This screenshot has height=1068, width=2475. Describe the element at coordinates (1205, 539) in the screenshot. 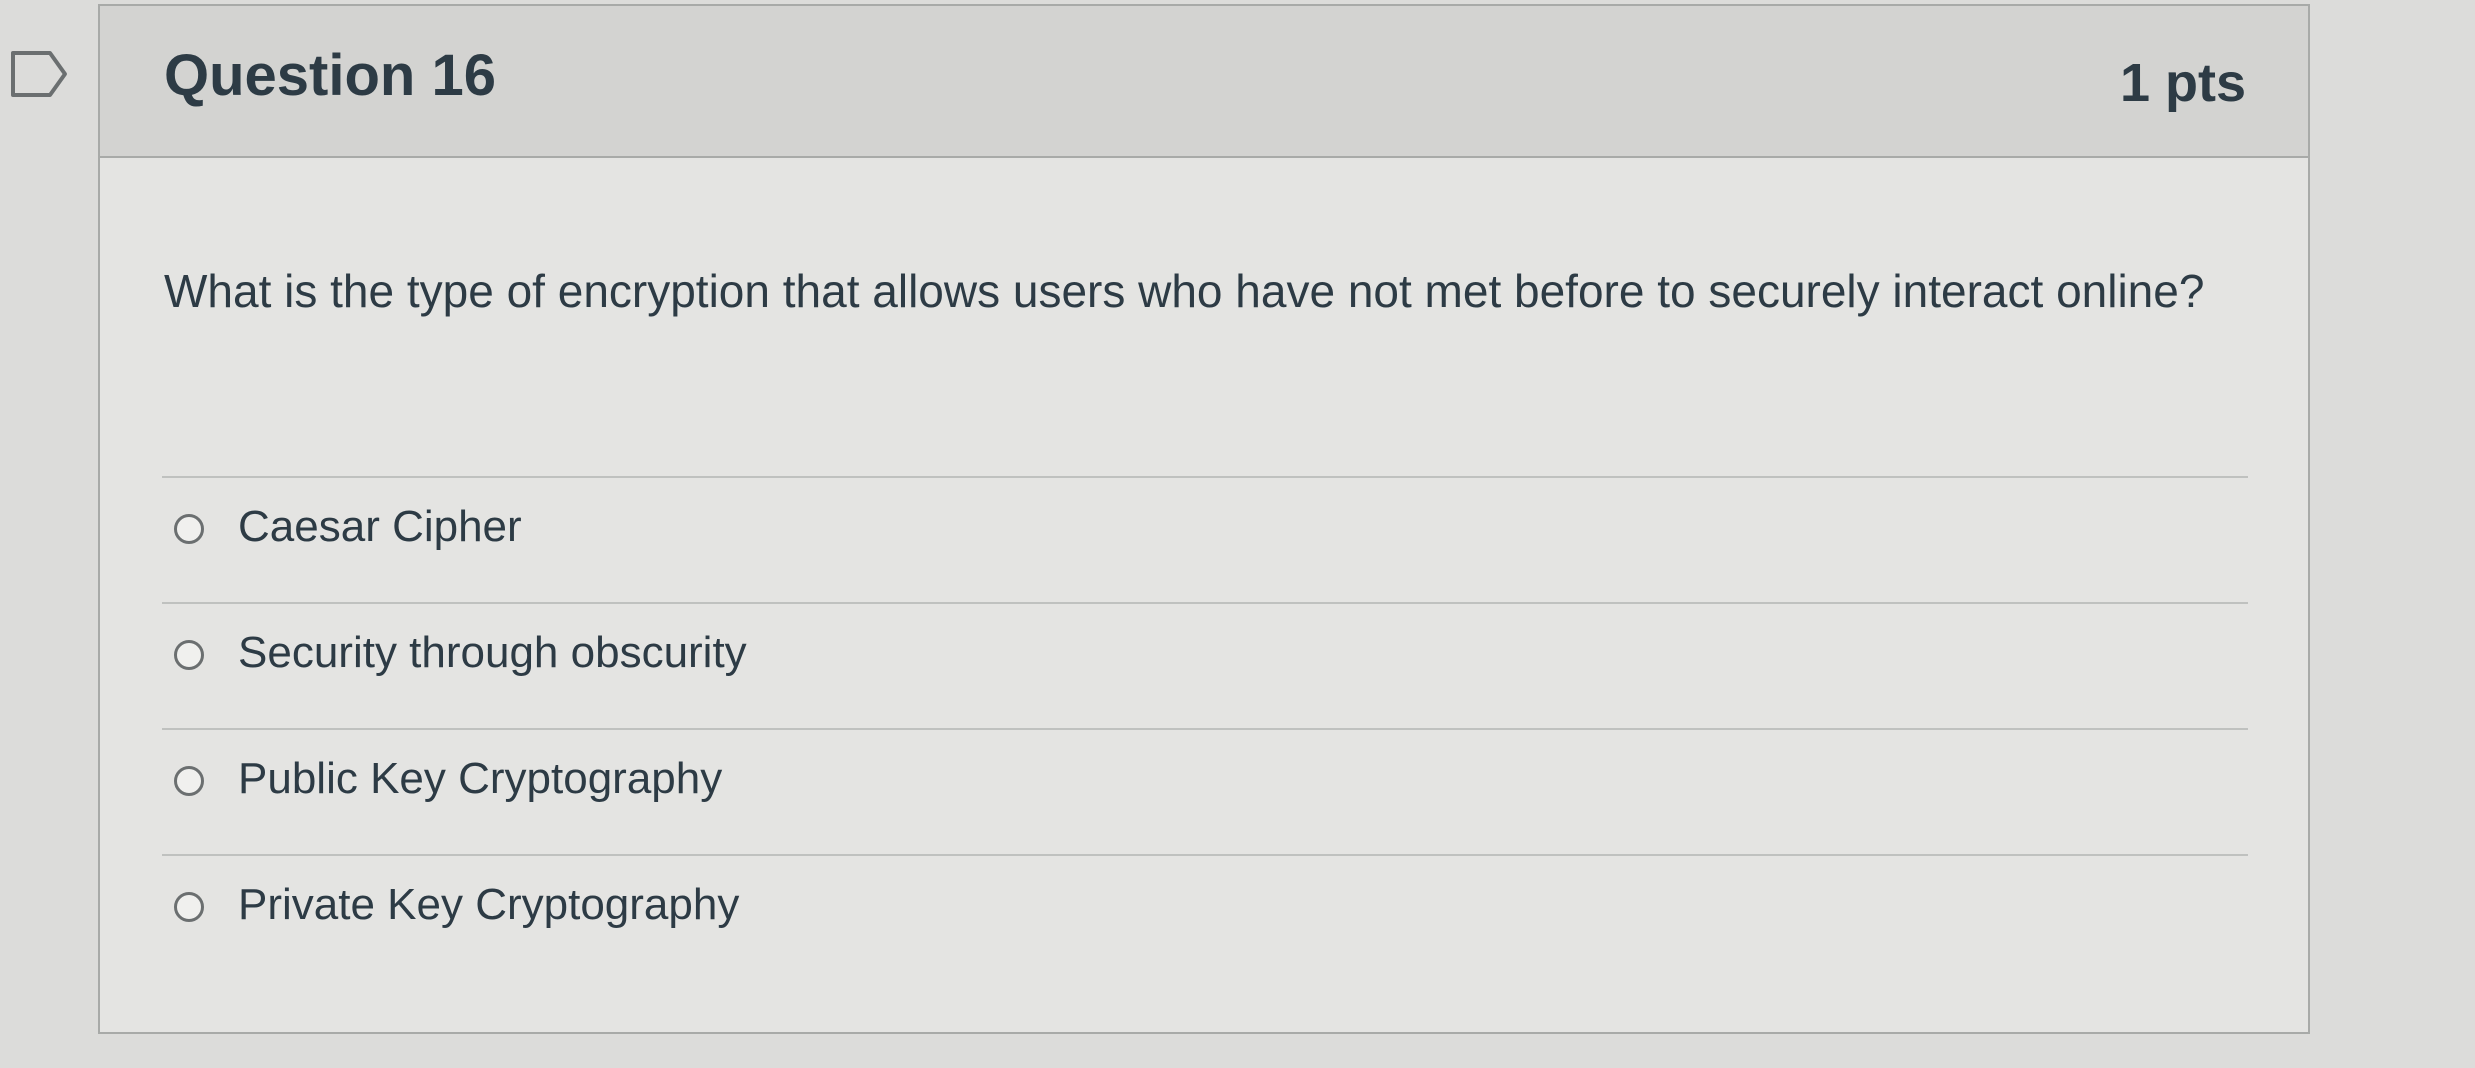

I see `answer-option: Caesar Cipher` at that location.